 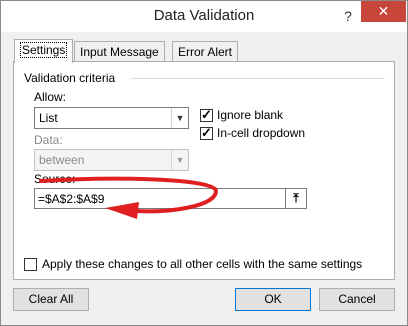 What do you see at coordinates (111, 118) in the screenshot?
I see `allow-select: List ▼` at bounding box center [111, 118].